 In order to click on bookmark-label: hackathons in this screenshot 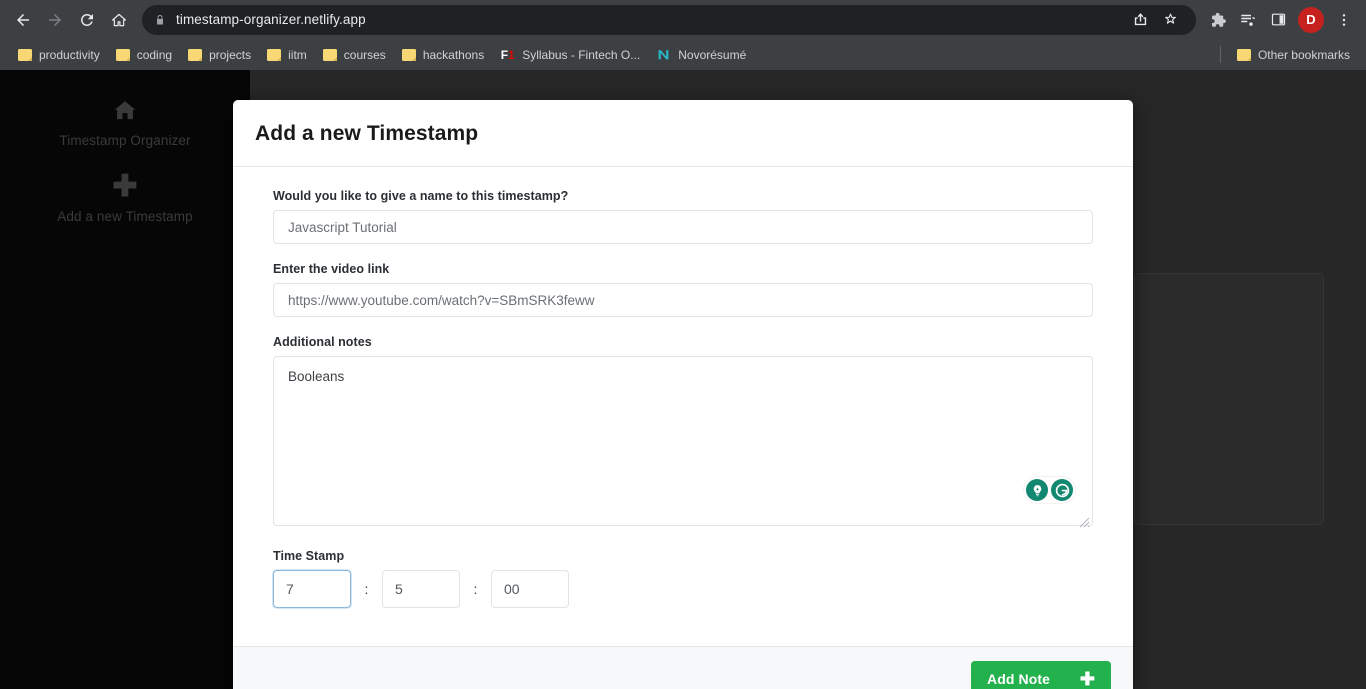, I will do `click(453, 54)`.